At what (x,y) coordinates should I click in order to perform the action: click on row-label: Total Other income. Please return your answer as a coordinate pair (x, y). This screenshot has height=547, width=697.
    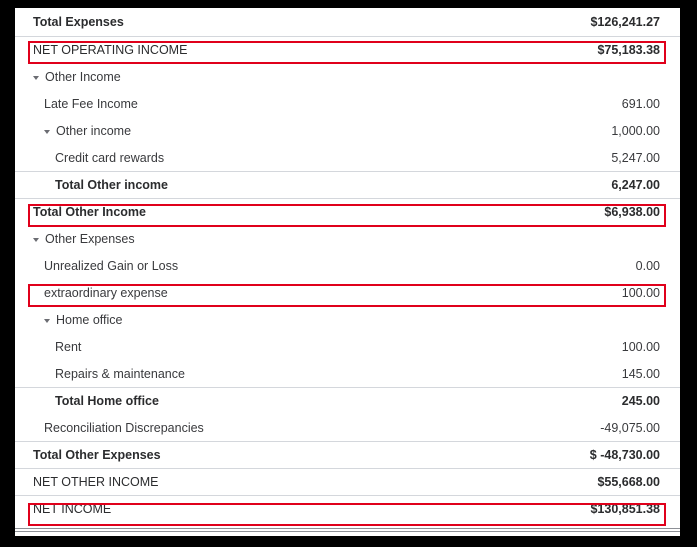
    Looking at the image, I should click on (111, 185).